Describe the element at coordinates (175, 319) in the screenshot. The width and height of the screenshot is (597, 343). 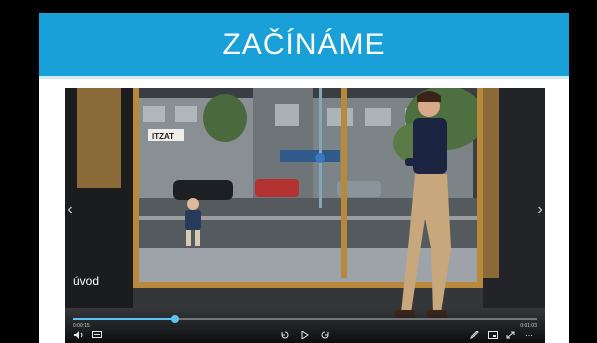
I see `progress-handle` at that location.